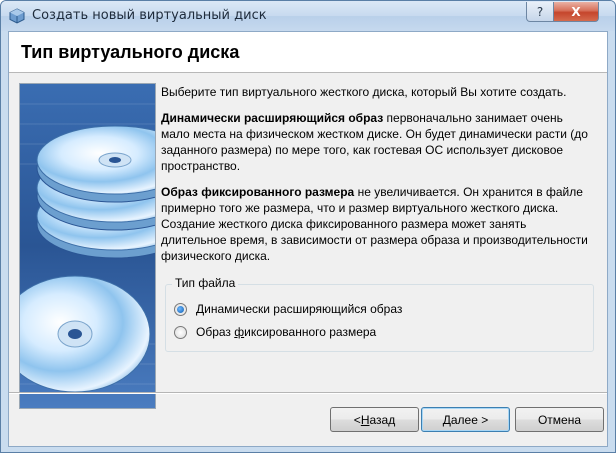  I want to click on radio-dynamic-label: Динамически расширяющийся образ, so click(299, 309).